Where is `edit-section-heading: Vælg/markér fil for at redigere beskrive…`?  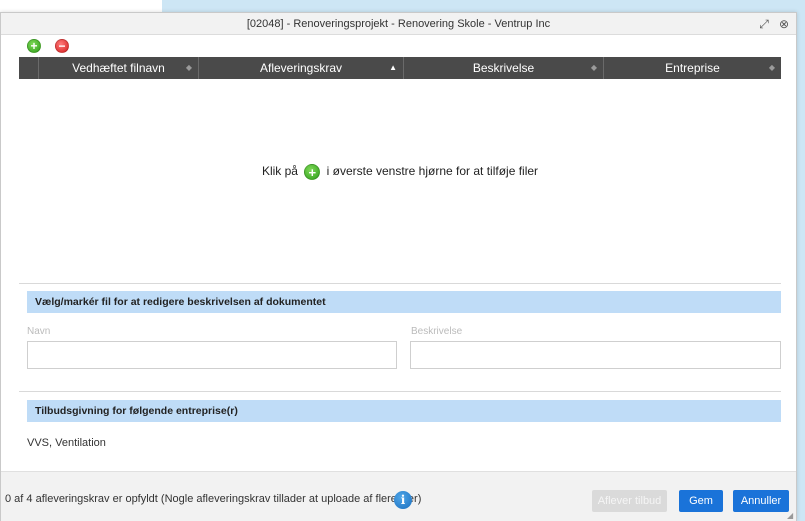
edit-section-heading: Vælg/markér fil for at redigere beskrive… is located at coordinates (404, 302).